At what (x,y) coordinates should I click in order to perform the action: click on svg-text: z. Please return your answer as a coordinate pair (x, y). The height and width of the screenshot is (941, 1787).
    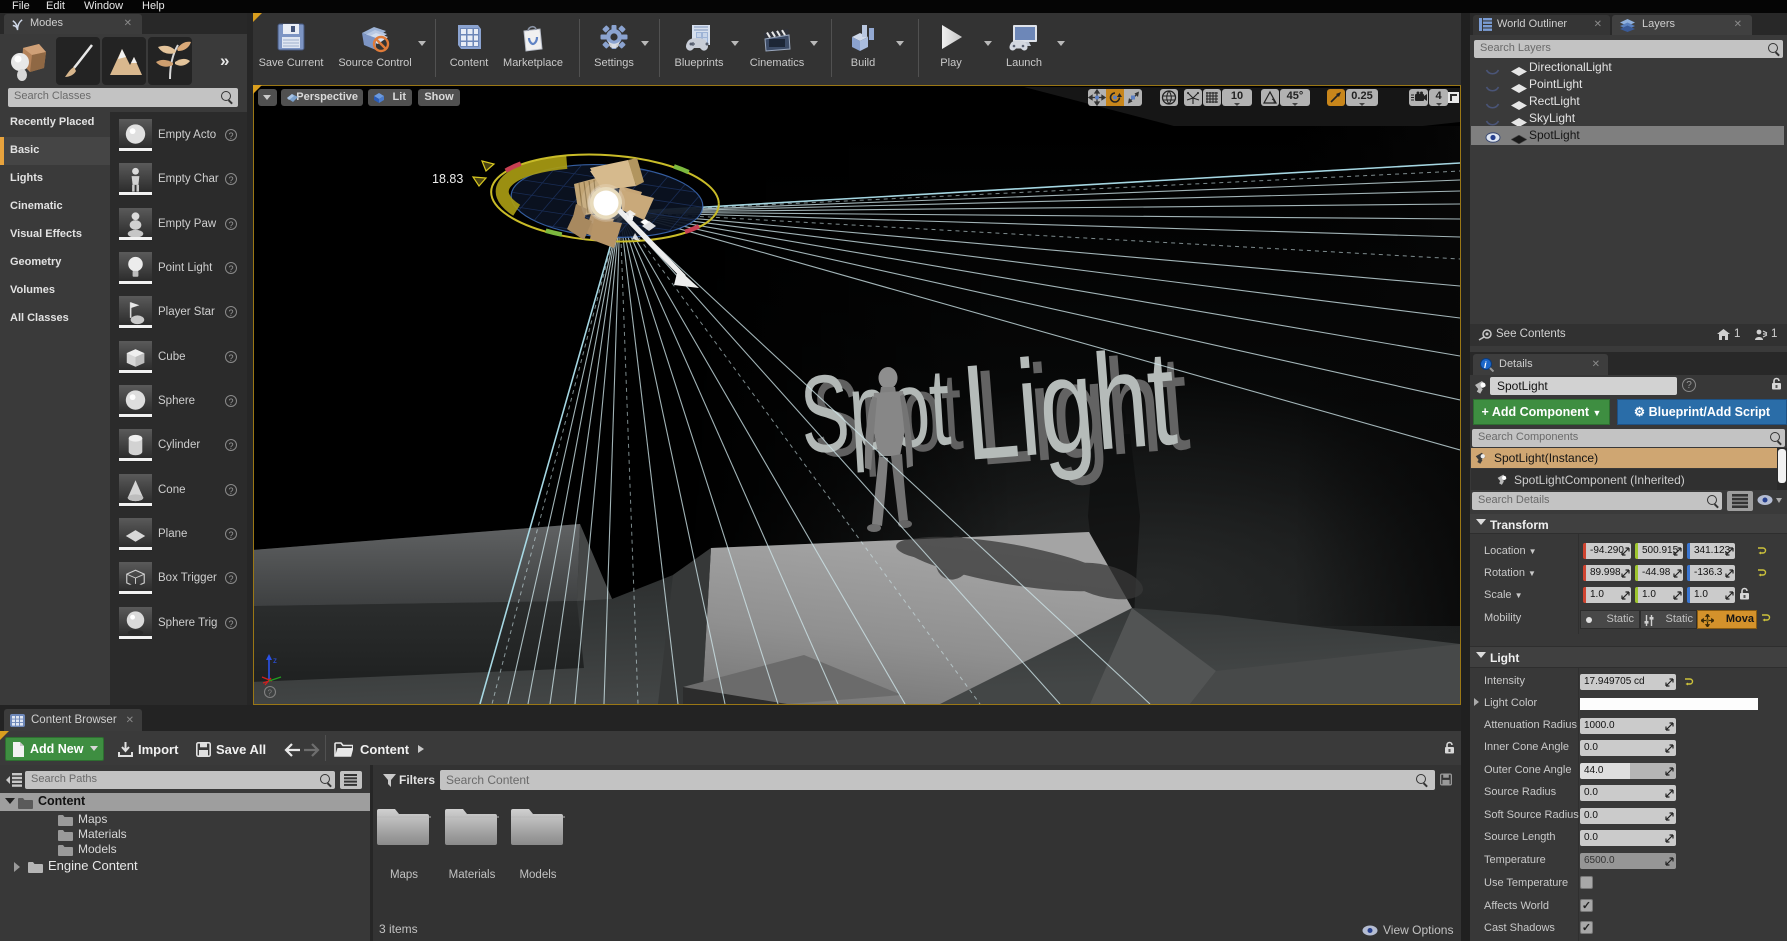
    Looking at the image, I should click on (275, 660).